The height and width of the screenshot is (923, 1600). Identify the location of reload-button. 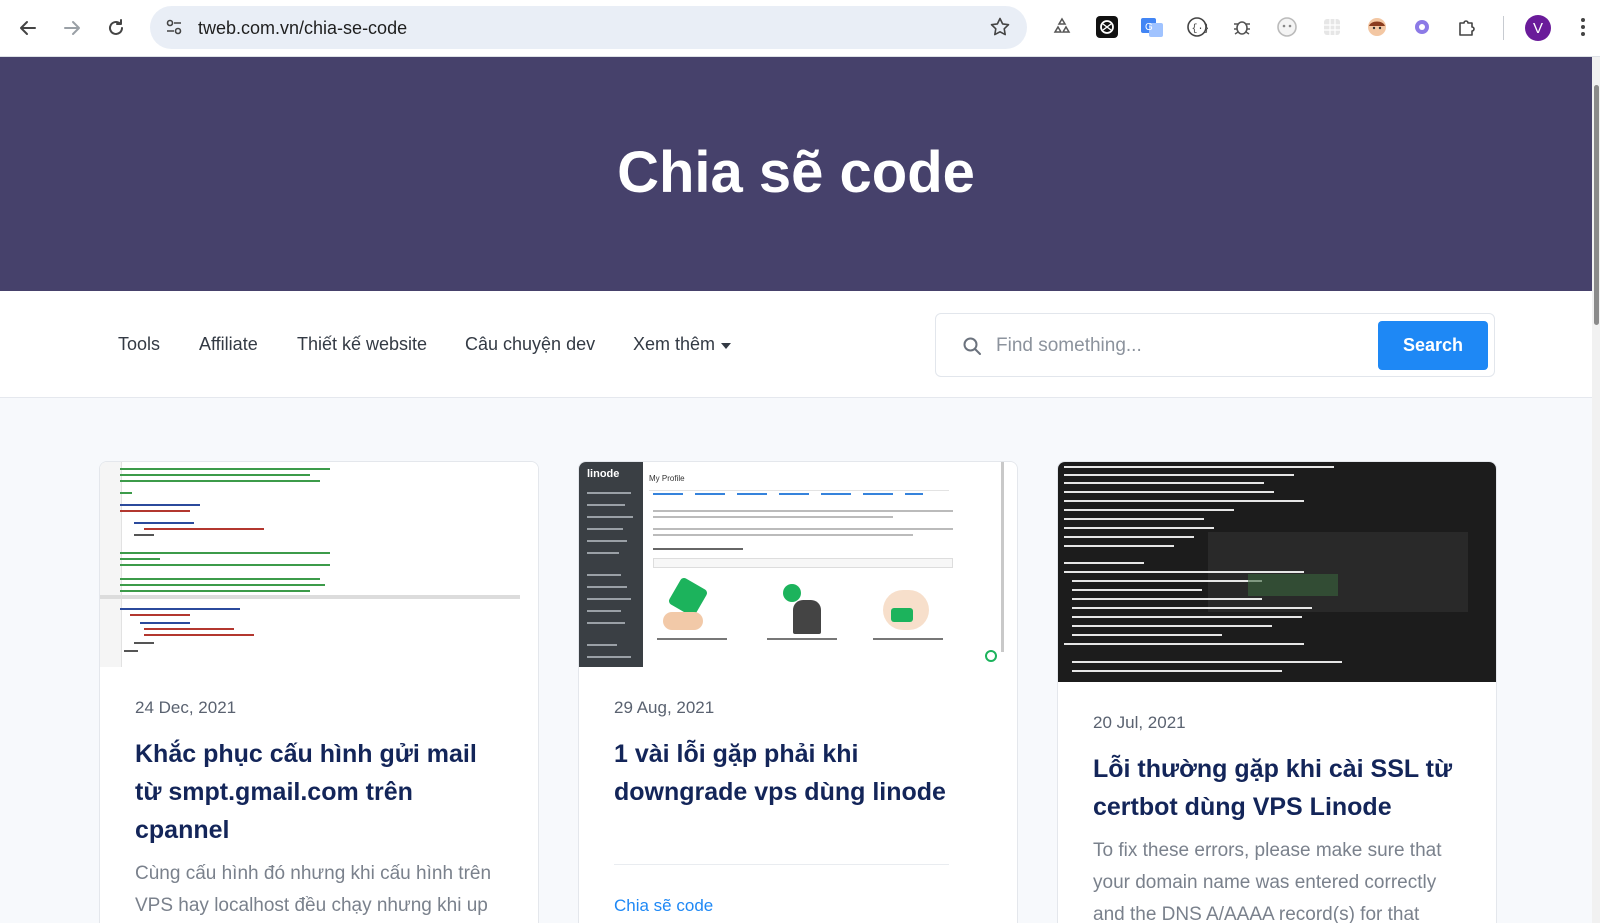
(116, 28).